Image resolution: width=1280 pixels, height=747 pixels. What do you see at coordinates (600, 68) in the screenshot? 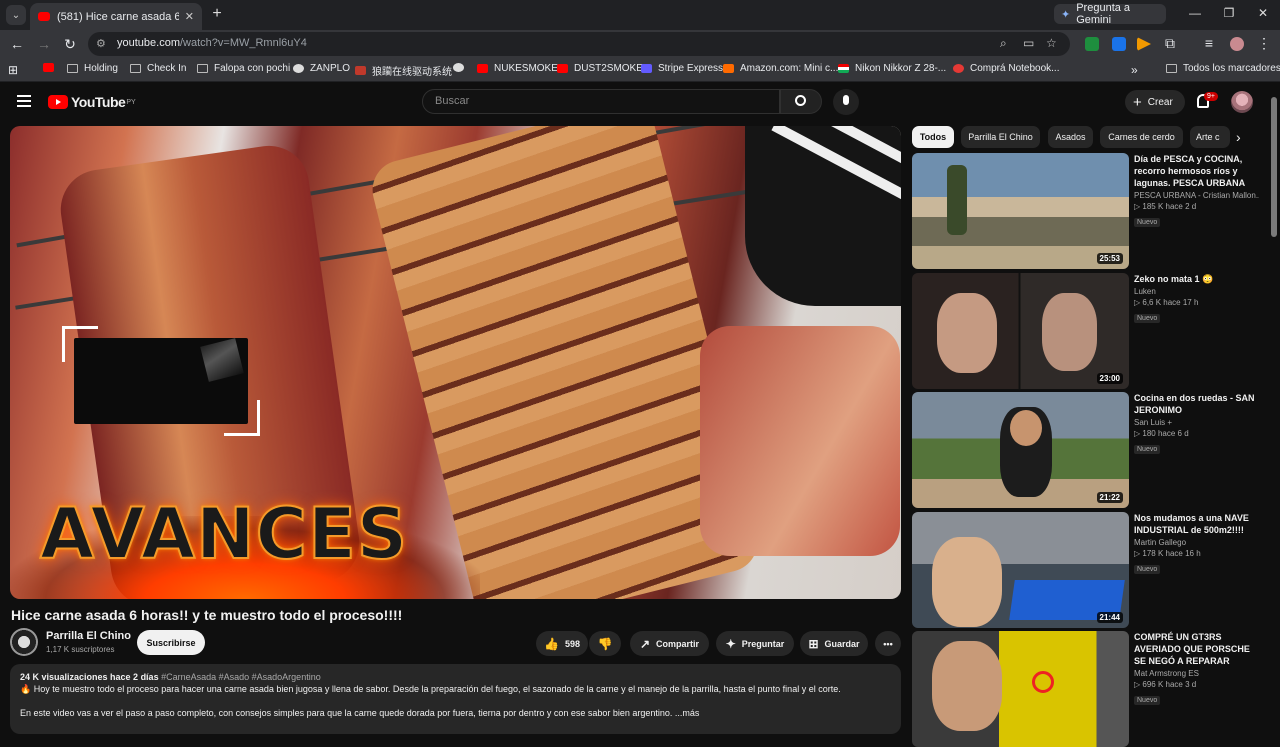
I see `bookmark-dust2smoke: DUST2SMOKE` at bounding box center [600, 68].